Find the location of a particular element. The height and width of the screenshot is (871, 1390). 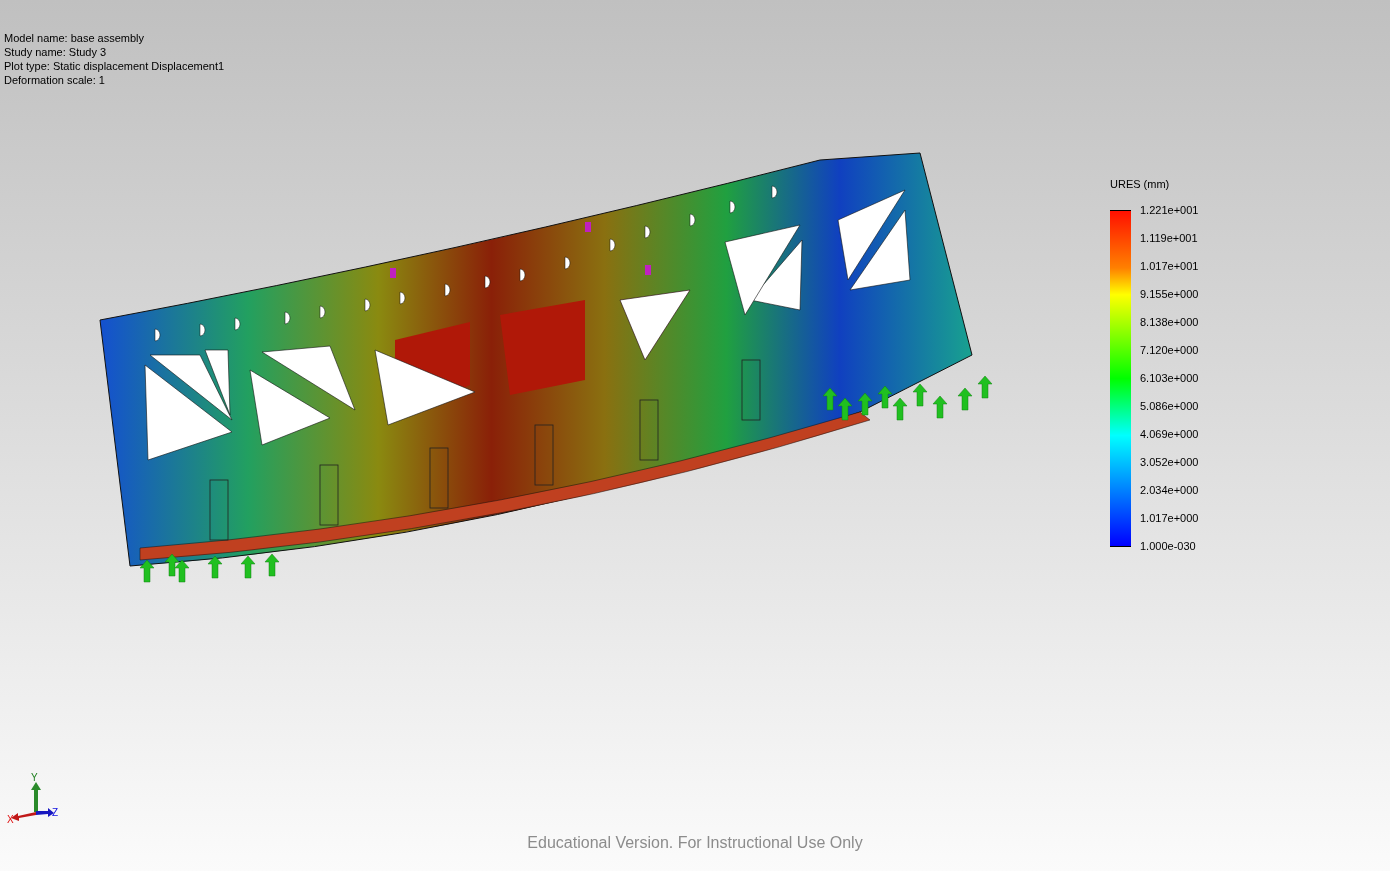

axis-label: X is located at coordinates (10, 819).